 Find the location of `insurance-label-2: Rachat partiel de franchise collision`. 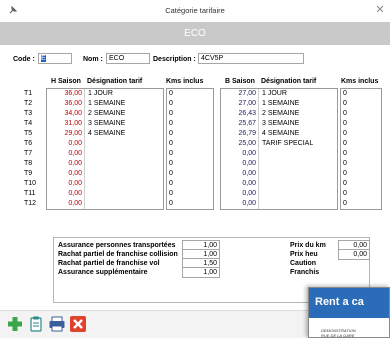

insurance-label-2: Rachat partiel de franchise collision is located at coordinates (118, 254).